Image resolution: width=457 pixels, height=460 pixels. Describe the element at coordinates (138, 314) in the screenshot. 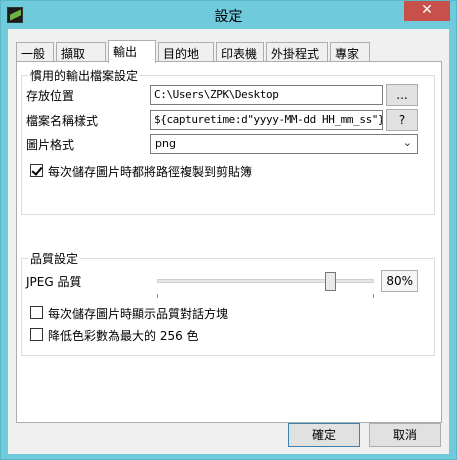

I see `show-quality-dialog-label: 每次儲存圖片時顯示品質對話方塊` at that location.